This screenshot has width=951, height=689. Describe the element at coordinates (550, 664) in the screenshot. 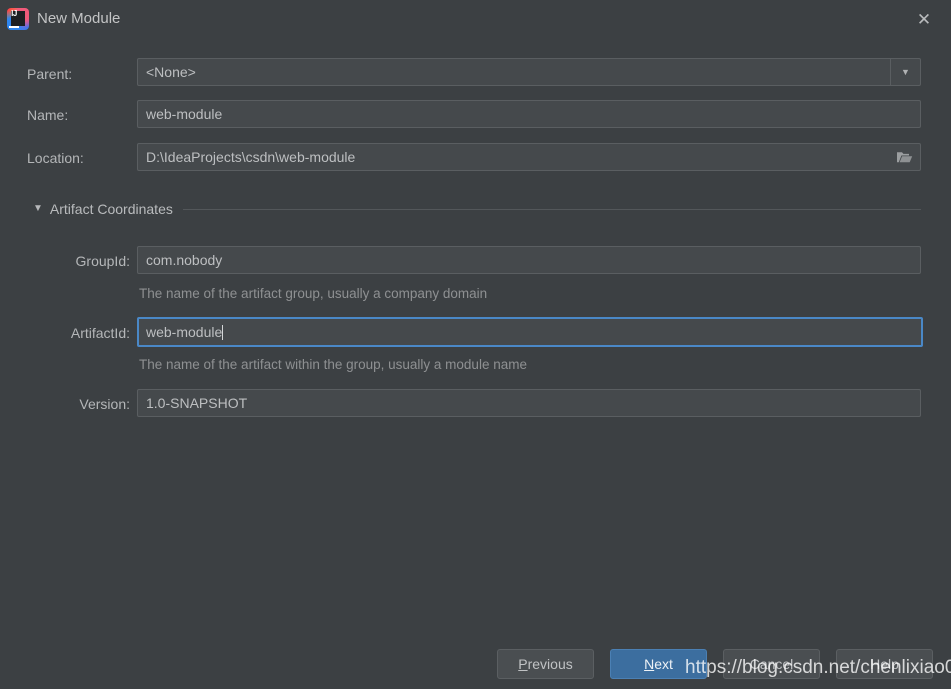

I see `previous-button-label: revious` at that location.